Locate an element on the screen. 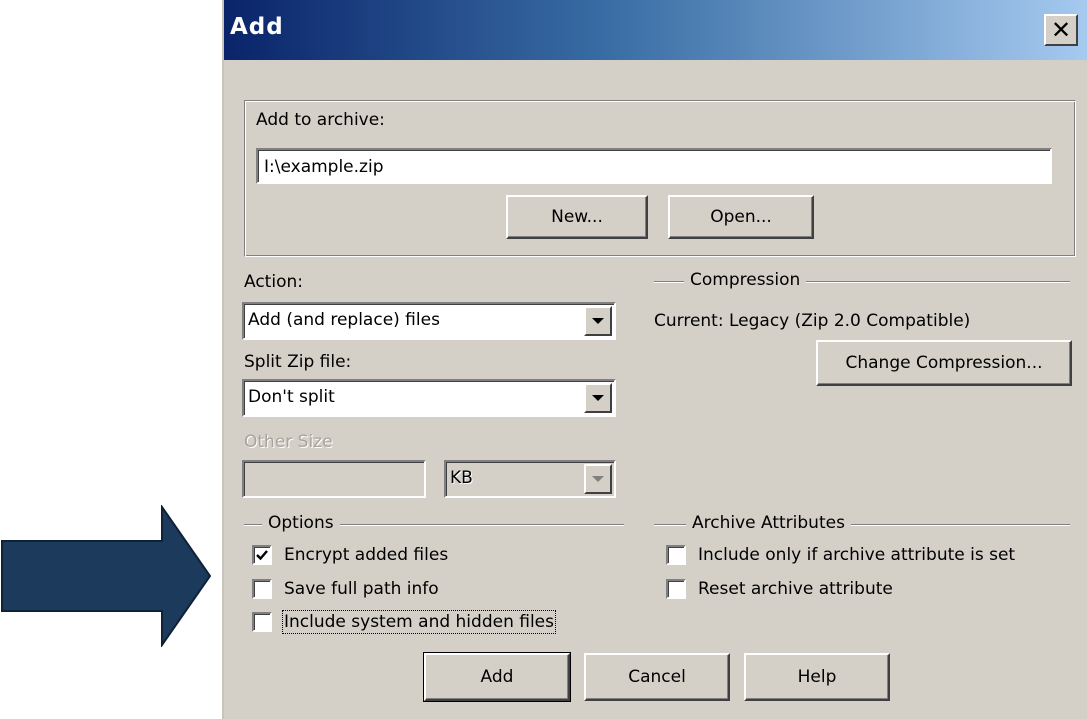  cancel-button: Cancel is located at coordinates (657, 677).